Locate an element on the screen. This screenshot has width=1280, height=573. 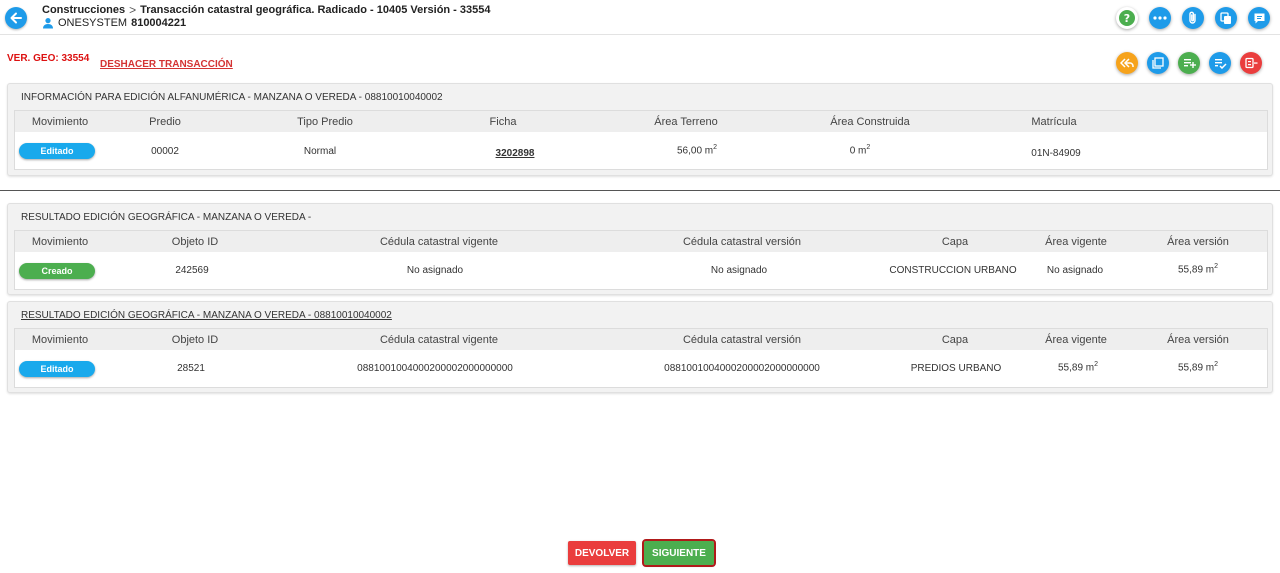
document-copy-icon is located at coordinates (1158, 63).